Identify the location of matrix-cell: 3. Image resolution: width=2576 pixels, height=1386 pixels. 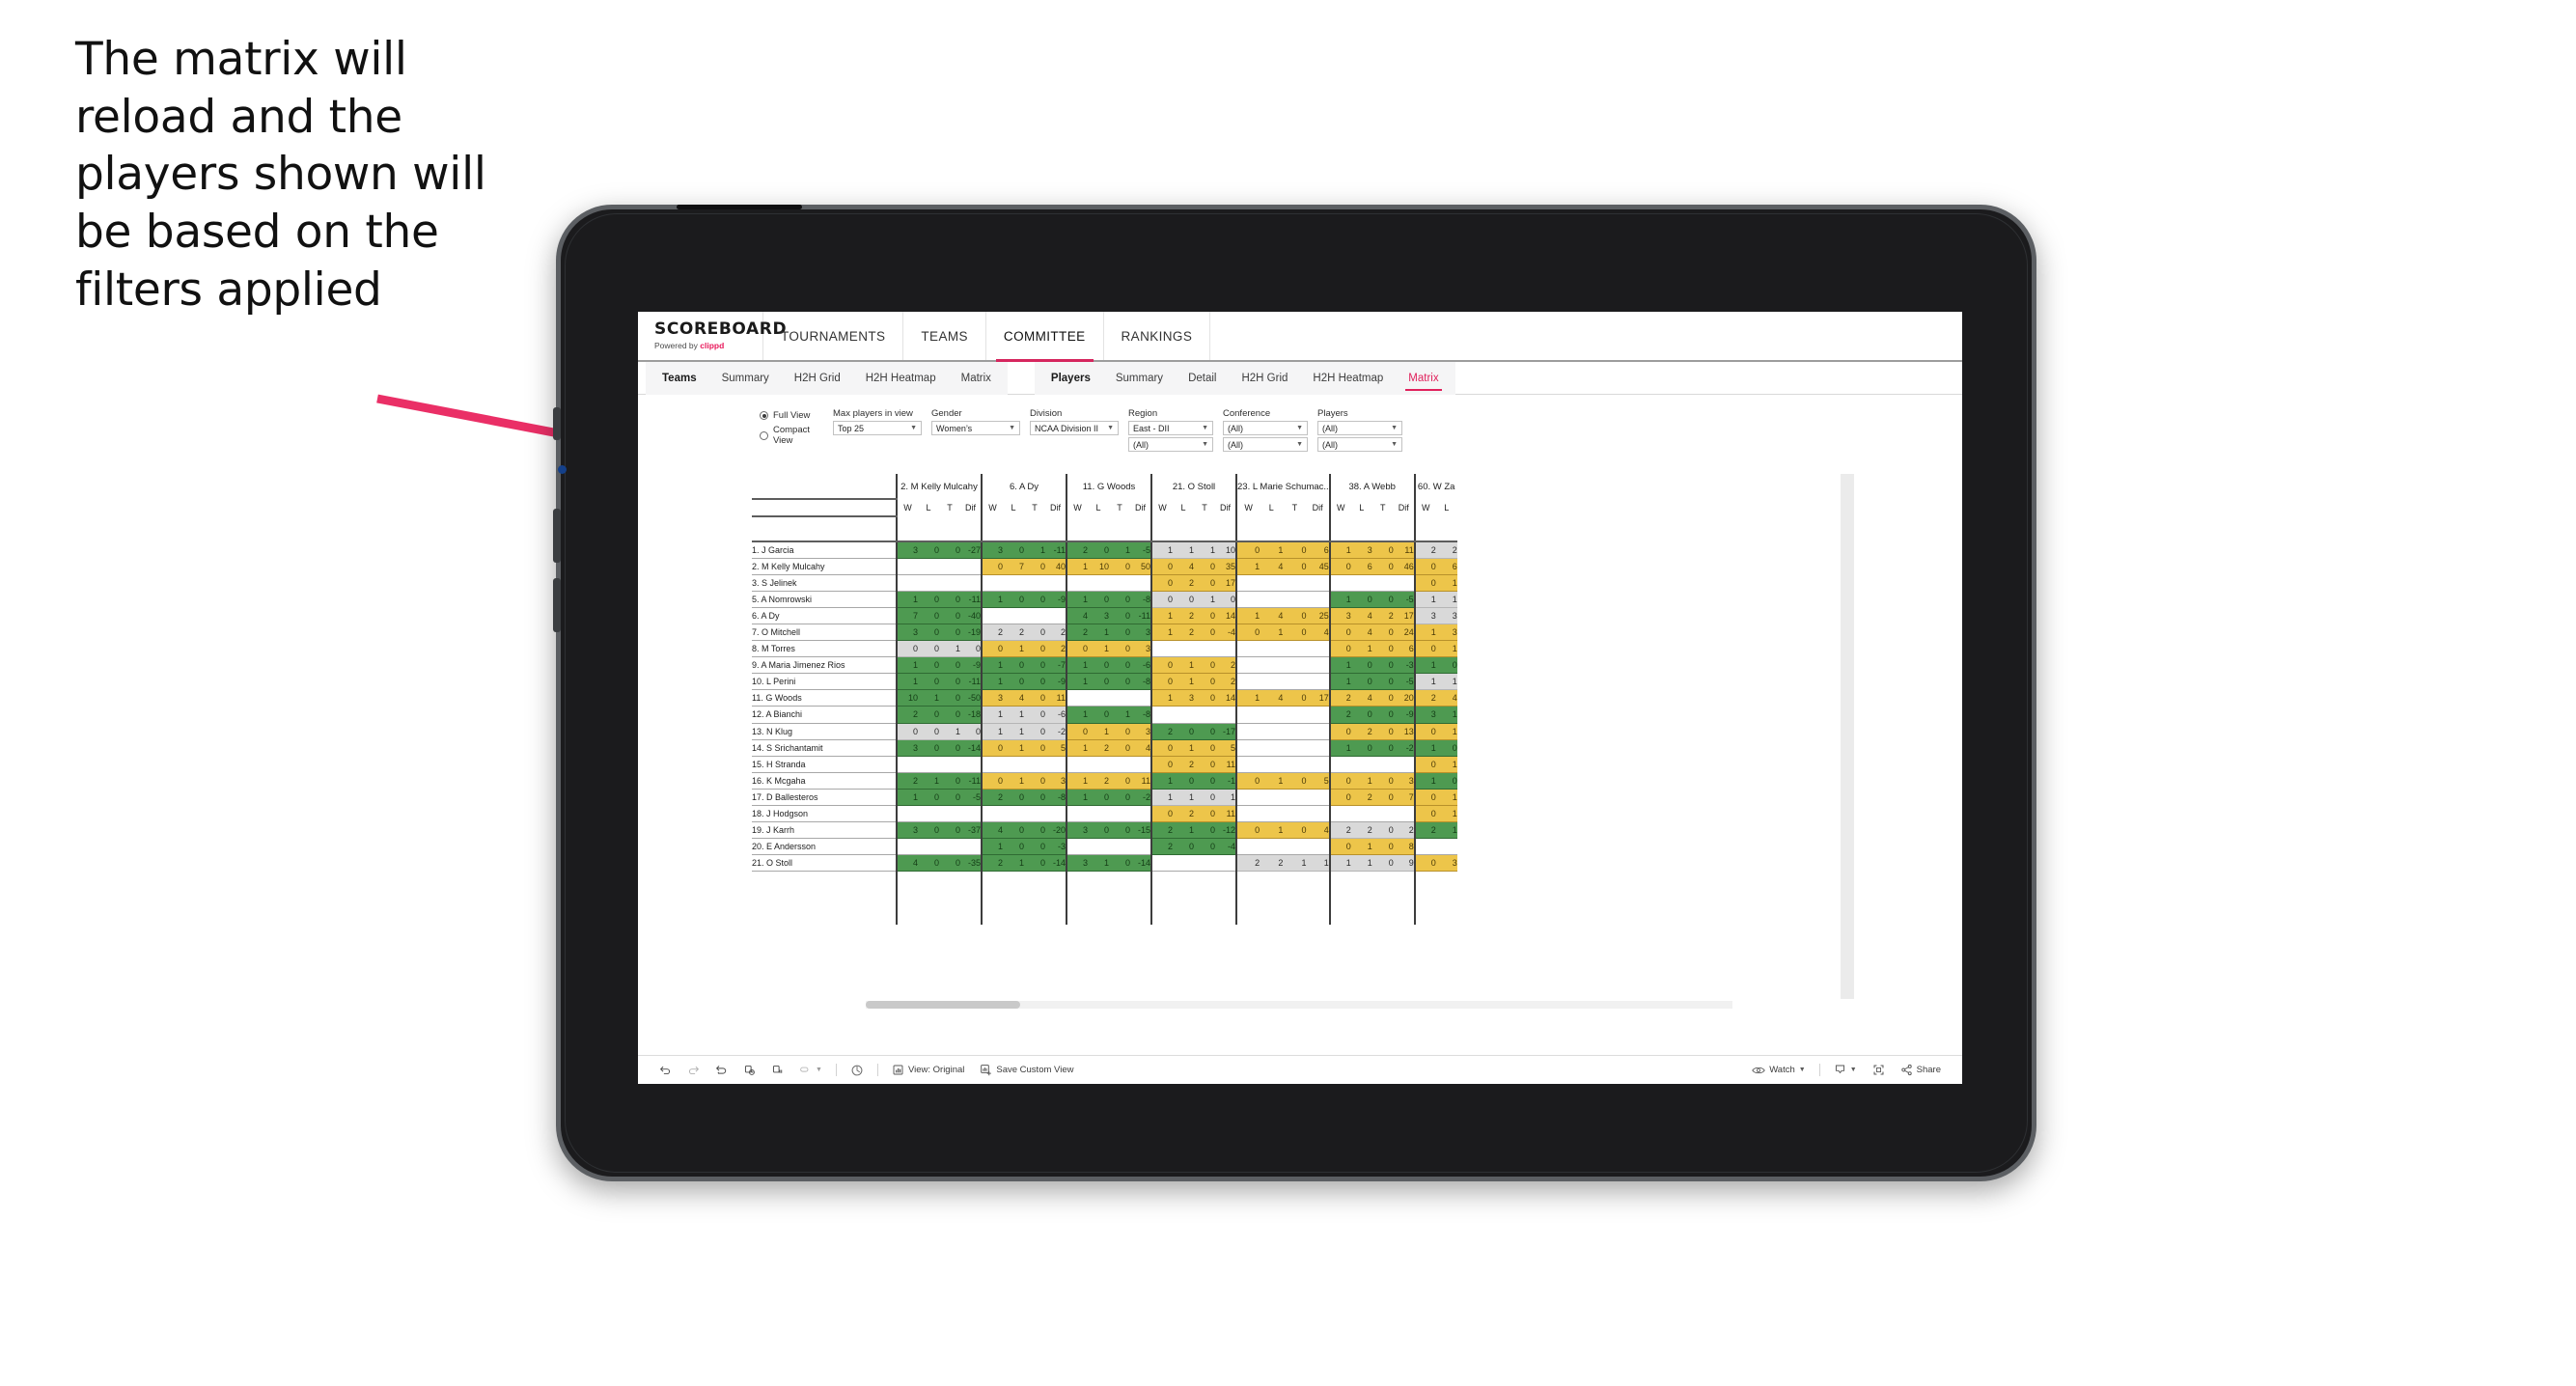
(907, 550).